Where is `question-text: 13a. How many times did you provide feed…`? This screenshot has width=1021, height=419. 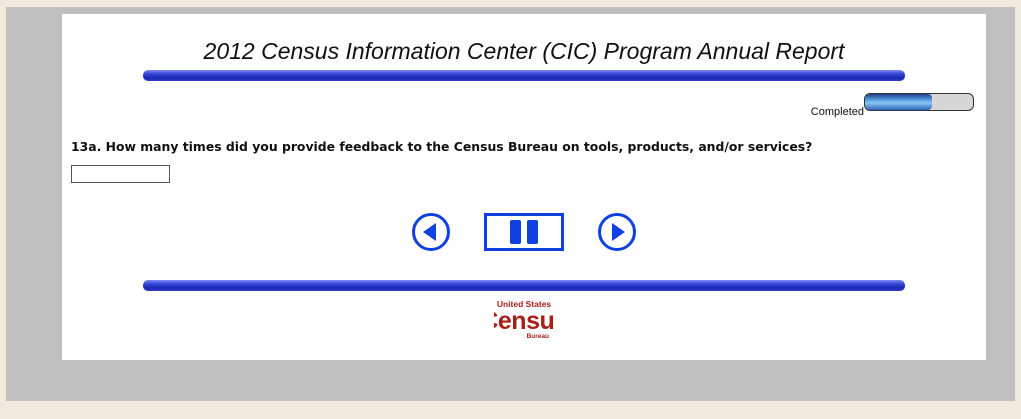
question-text: 13a. How many times did you provide feed… is located at coordinates (442, 146).